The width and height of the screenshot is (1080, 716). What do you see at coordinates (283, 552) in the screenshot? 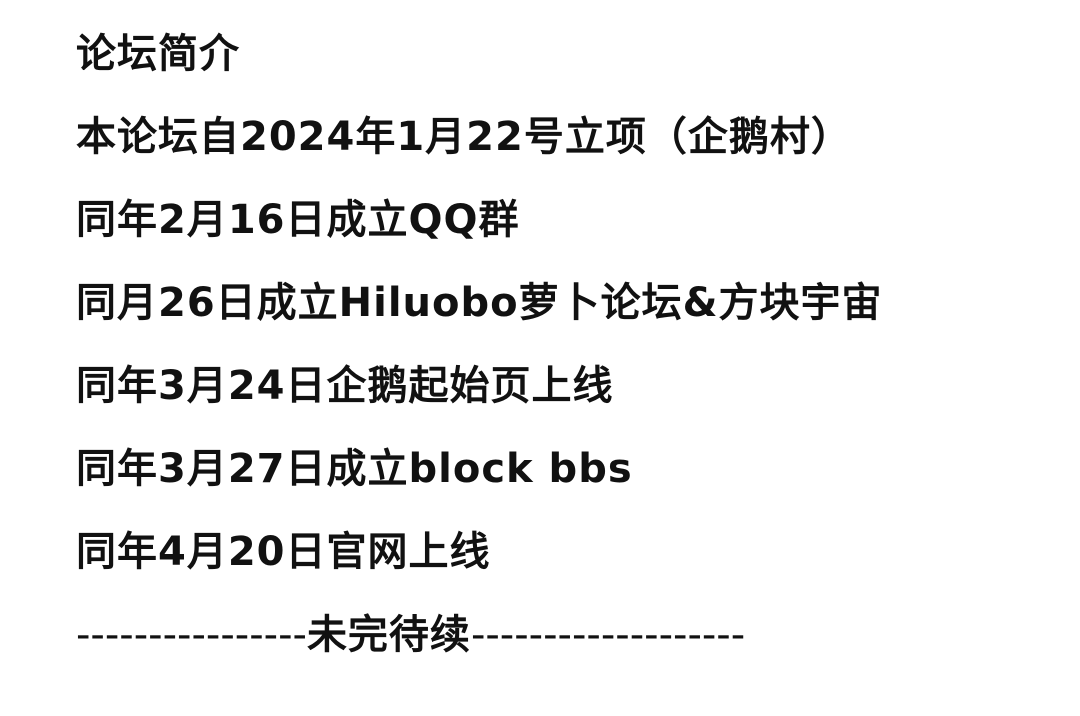
I see `history-line-6: 同年4月20日官网上线` at bounding box center [283, 552].